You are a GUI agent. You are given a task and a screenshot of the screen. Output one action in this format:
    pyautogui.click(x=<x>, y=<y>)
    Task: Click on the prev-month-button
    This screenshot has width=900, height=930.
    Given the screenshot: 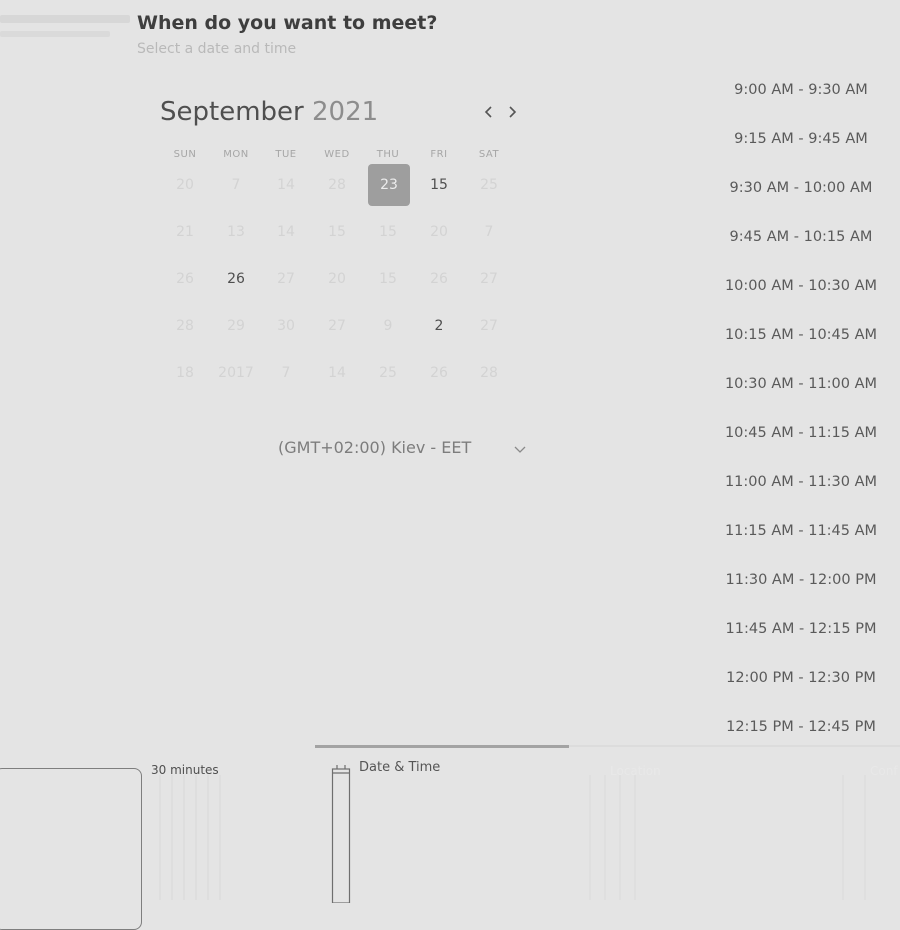 What is the action you would take?
    pyautogui.click(x=489, y=112)
    